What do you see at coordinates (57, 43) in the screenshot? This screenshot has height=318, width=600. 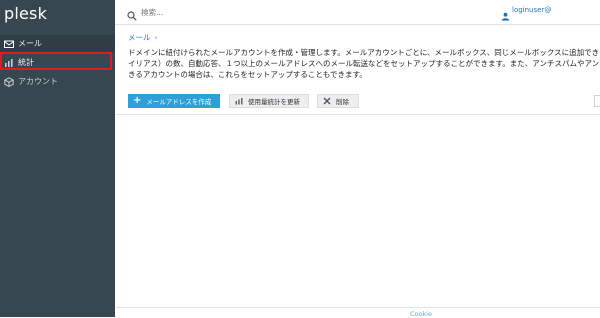 I see `sidebar-item-mail: メール` at bounding box center [57, 43].